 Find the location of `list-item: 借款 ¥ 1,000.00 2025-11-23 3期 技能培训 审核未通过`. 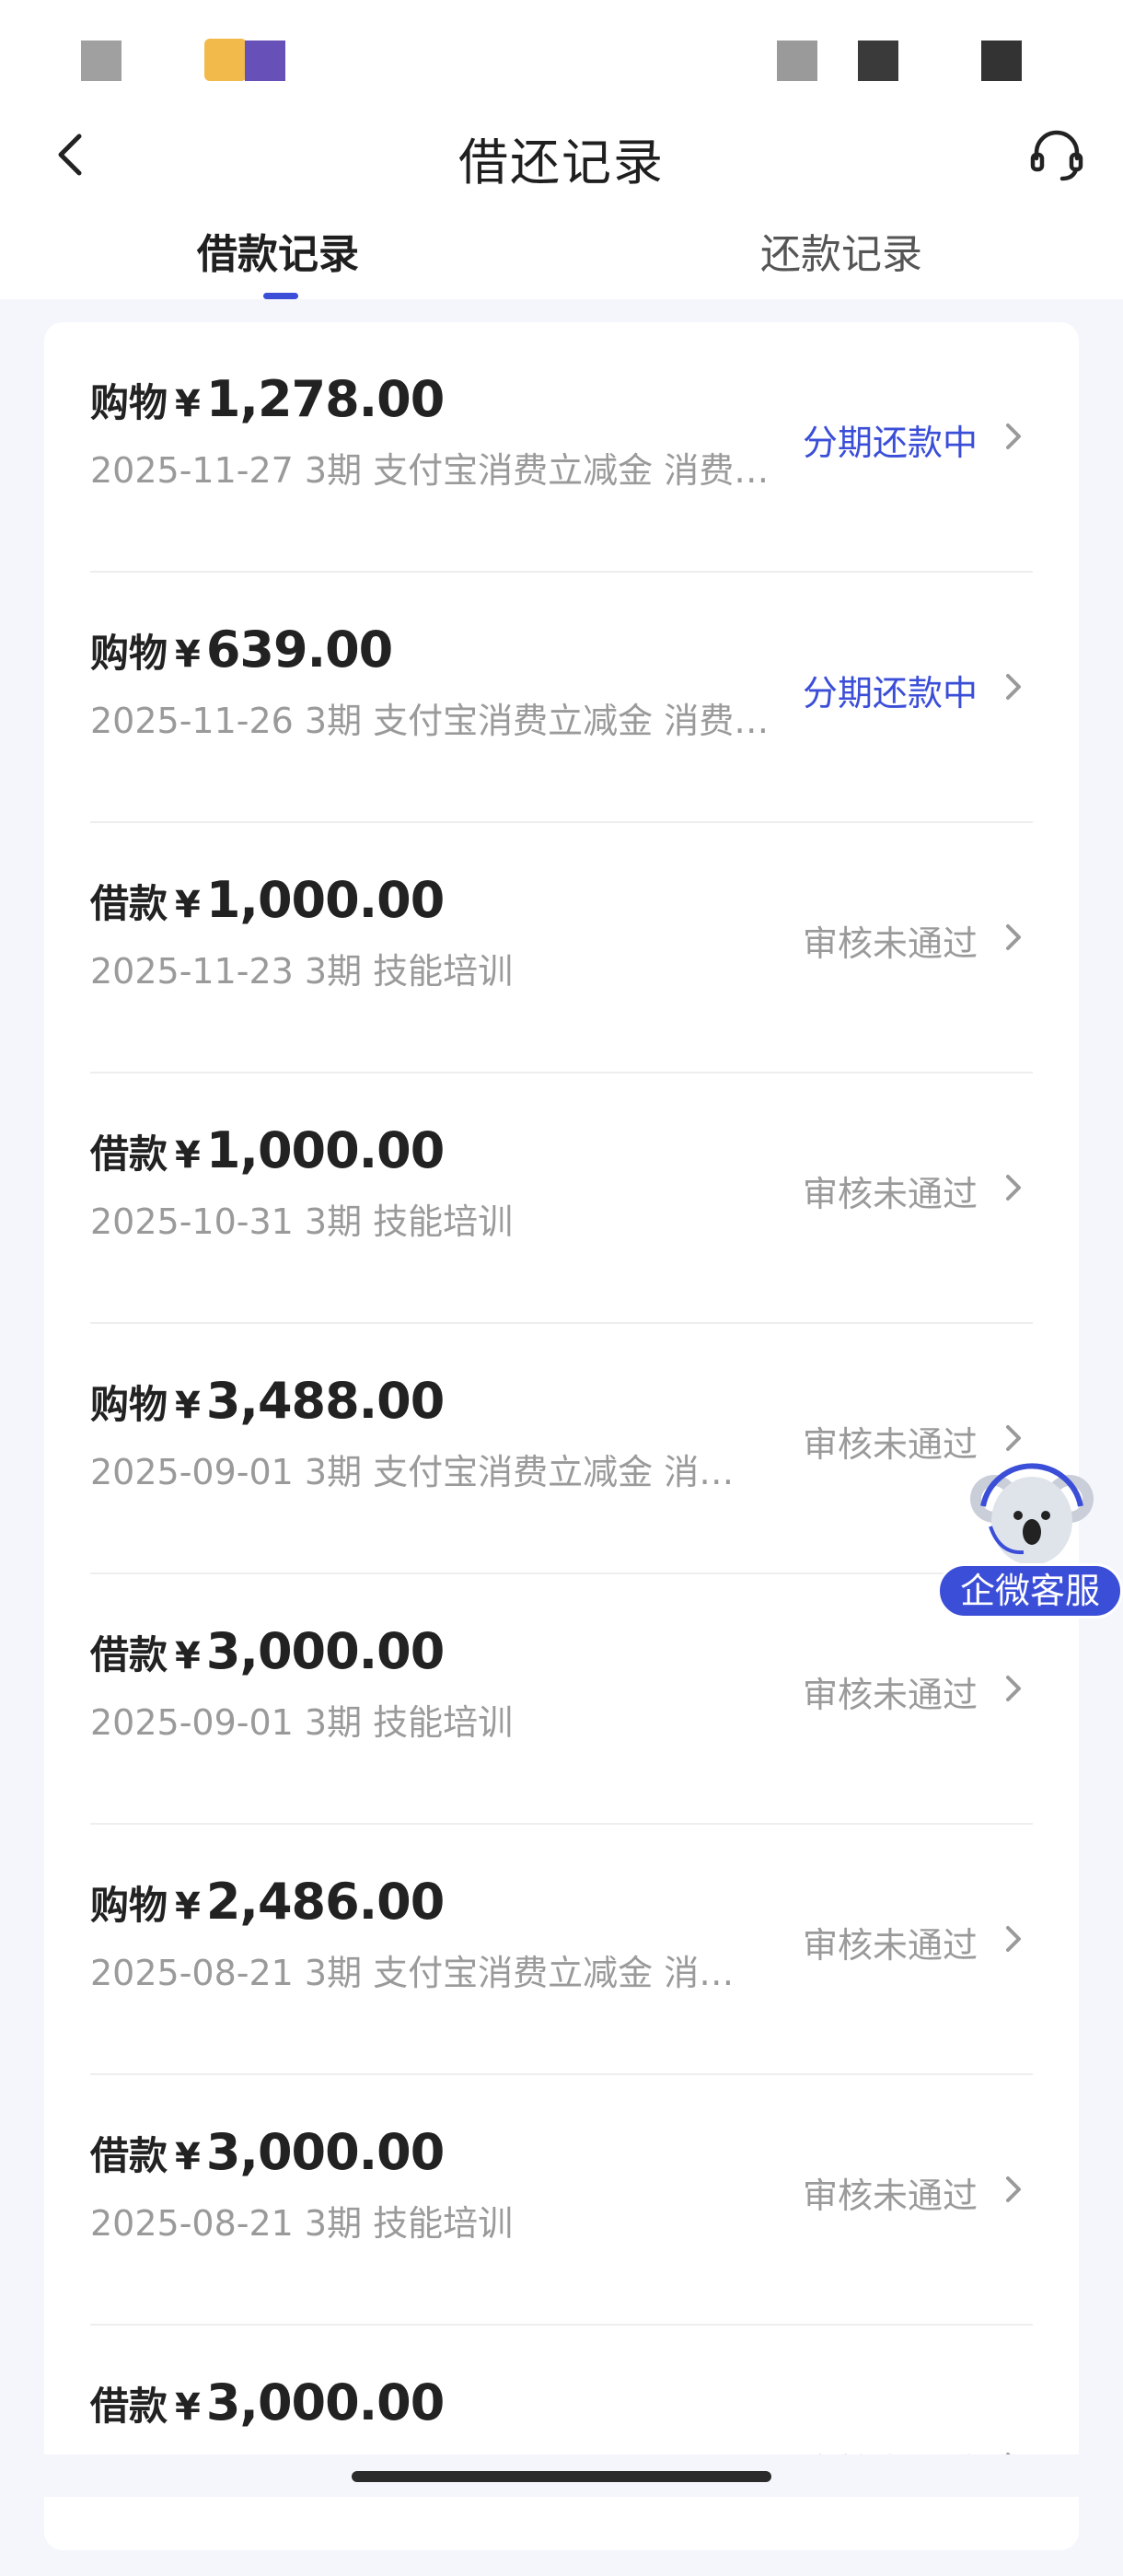

list-item: 借款 ¥ 1,000.00 2025-11-23 3期 技能培训 审核未通过 is located at coordinates (561, 948).